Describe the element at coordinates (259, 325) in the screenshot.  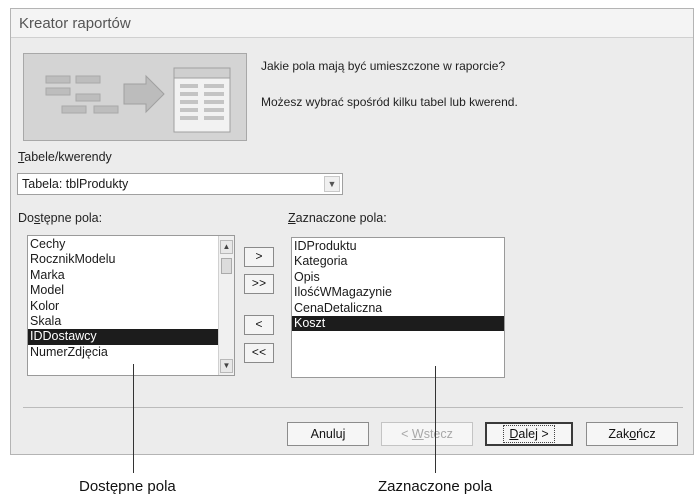
I see `remove-field-button: <` at that location.